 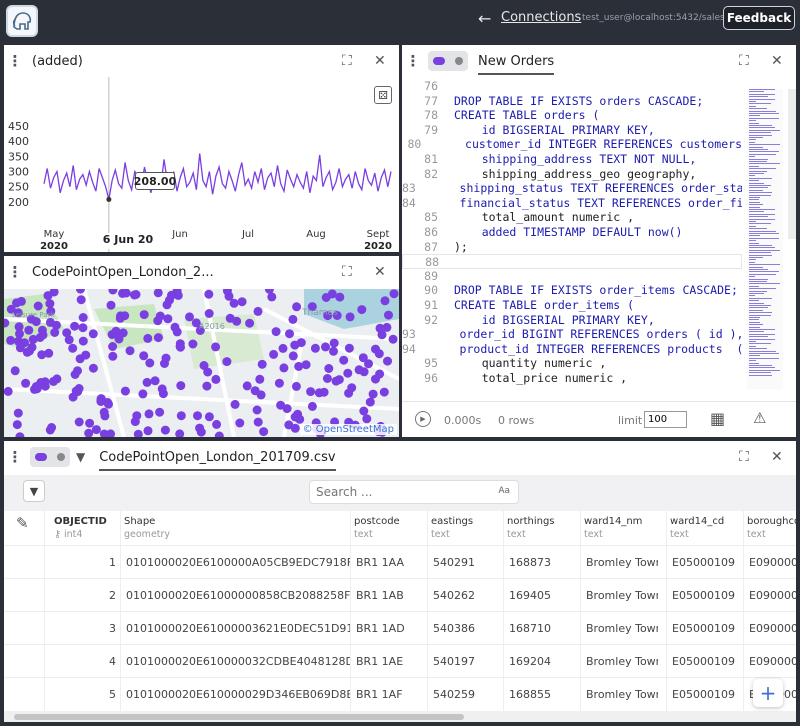 I want to click on warning-icon: ⚠, so click(x=759, y=418).